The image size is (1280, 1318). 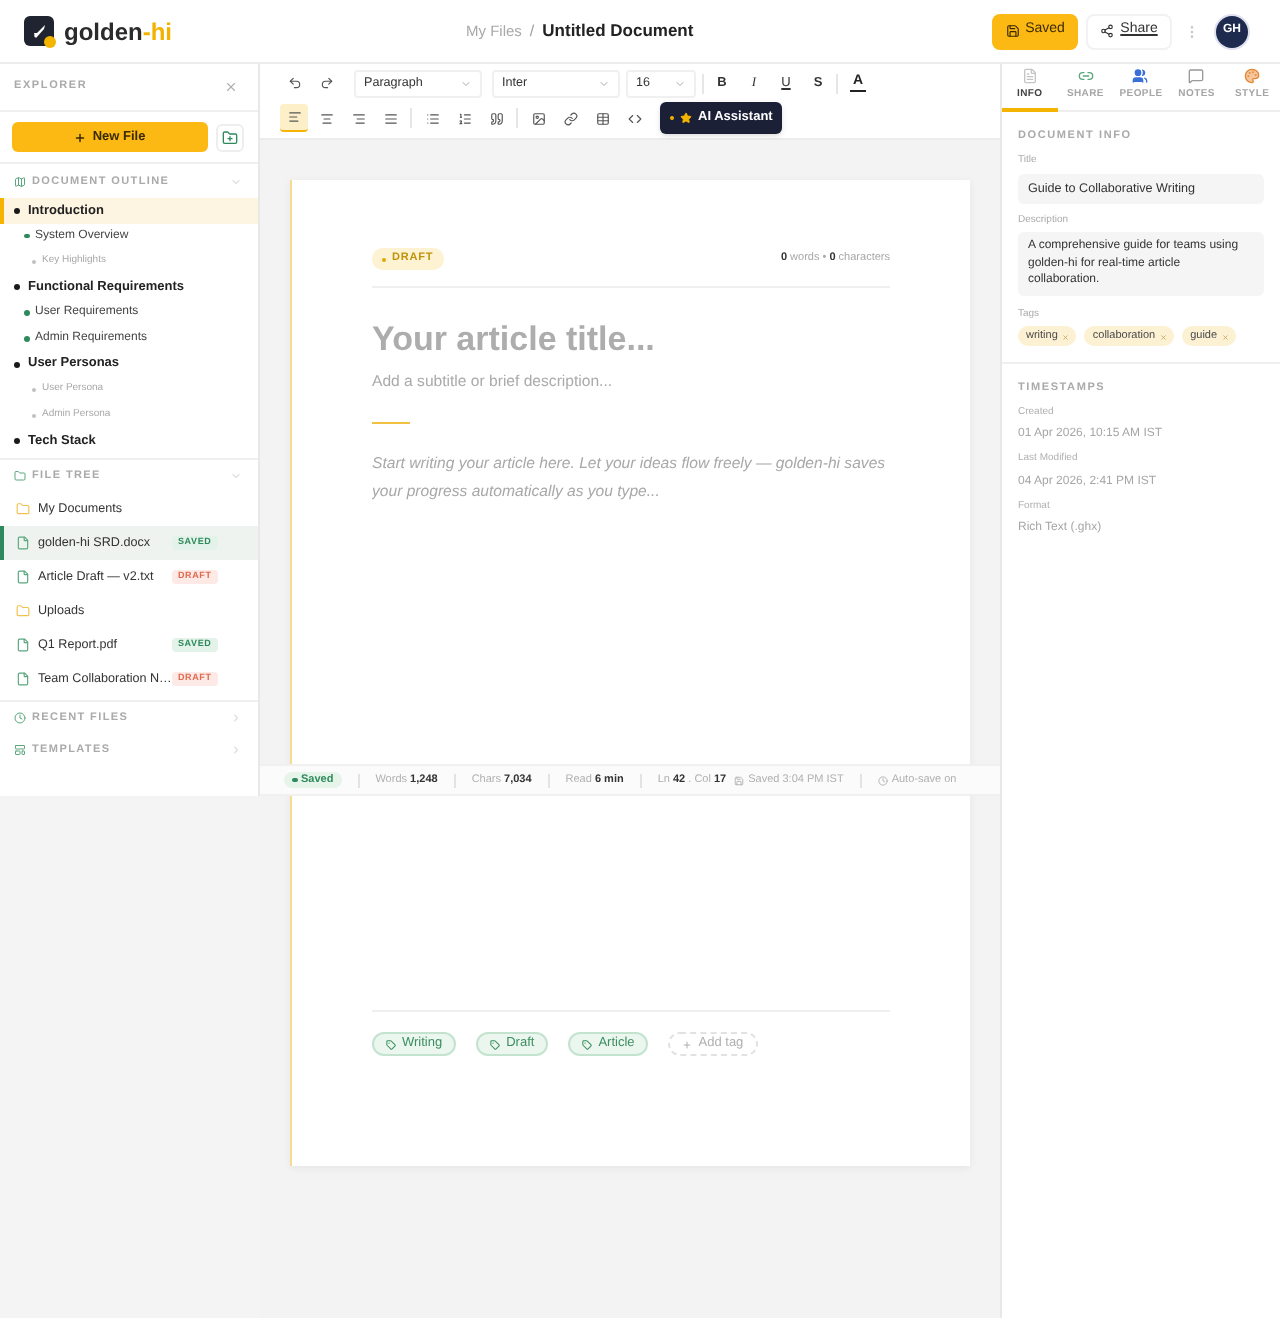 What do you see at coordinates (20, 749) in the screenshot?
I see `template-icon` at bounding box center [20, 749].